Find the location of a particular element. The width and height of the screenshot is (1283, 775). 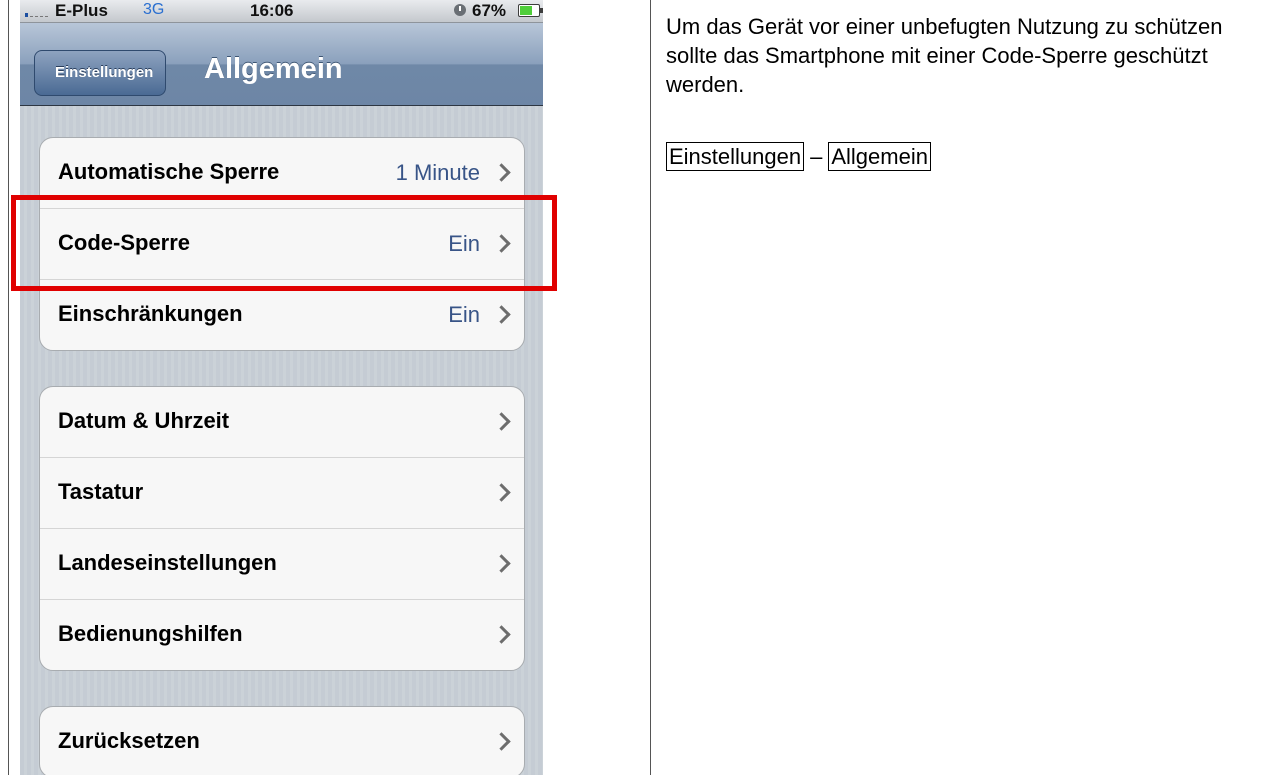

highlight-box is located at coordinates (284, 243).